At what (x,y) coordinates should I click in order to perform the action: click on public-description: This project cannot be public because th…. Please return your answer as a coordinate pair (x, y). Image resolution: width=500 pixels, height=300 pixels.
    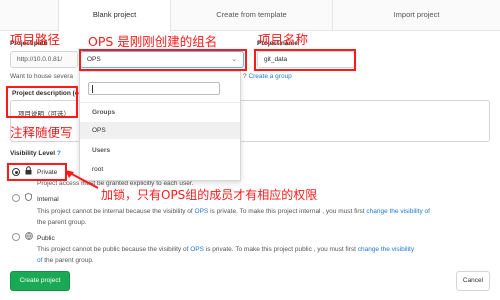
    Looking at the image, I should click on (226, 249).